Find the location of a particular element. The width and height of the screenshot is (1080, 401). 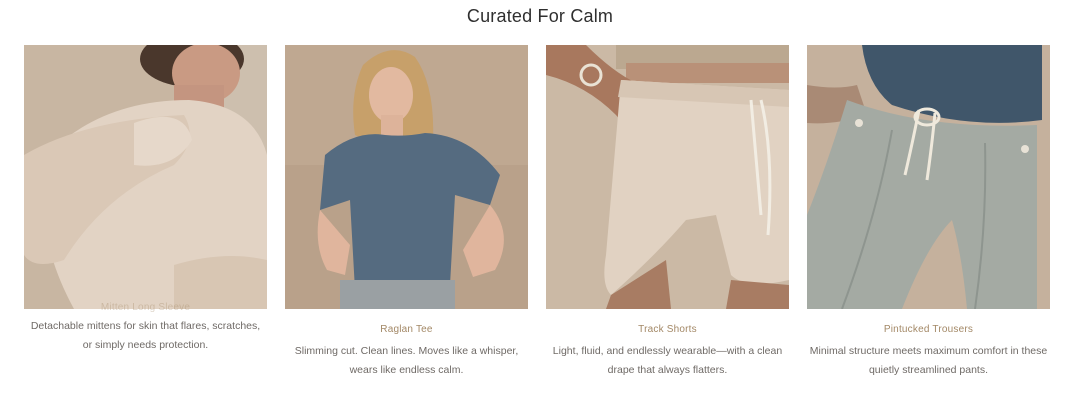

model-in-raglan-tee-photo is located at coordinates (406, 177).